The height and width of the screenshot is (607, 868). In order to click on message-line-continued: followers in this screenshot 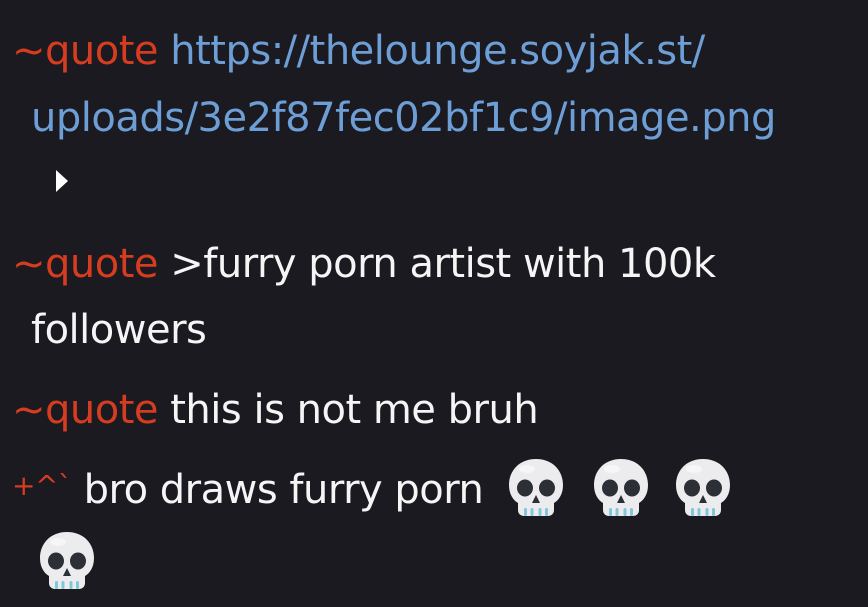, I will do `click(119, 330)`.